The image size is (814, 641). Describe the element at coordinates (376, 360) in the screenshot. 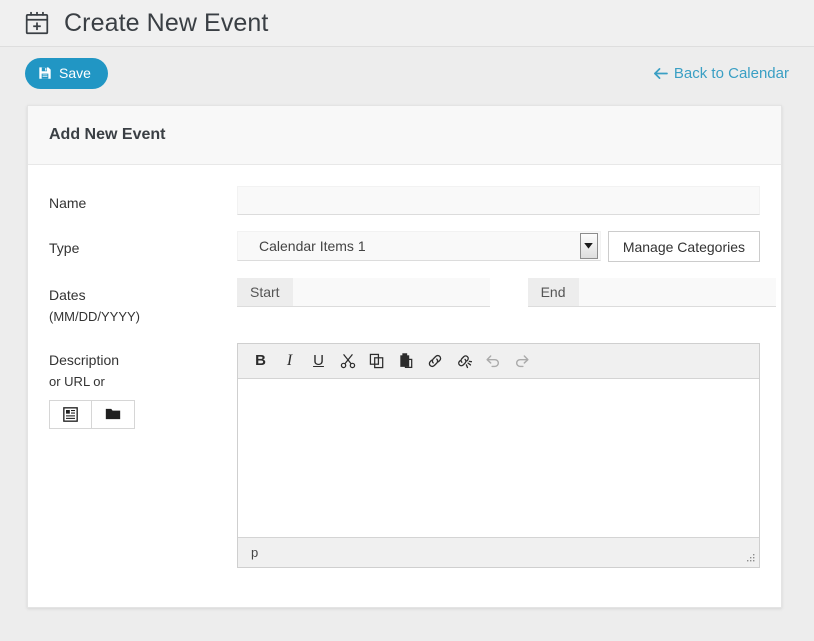

I see `copy-icon` at that location.